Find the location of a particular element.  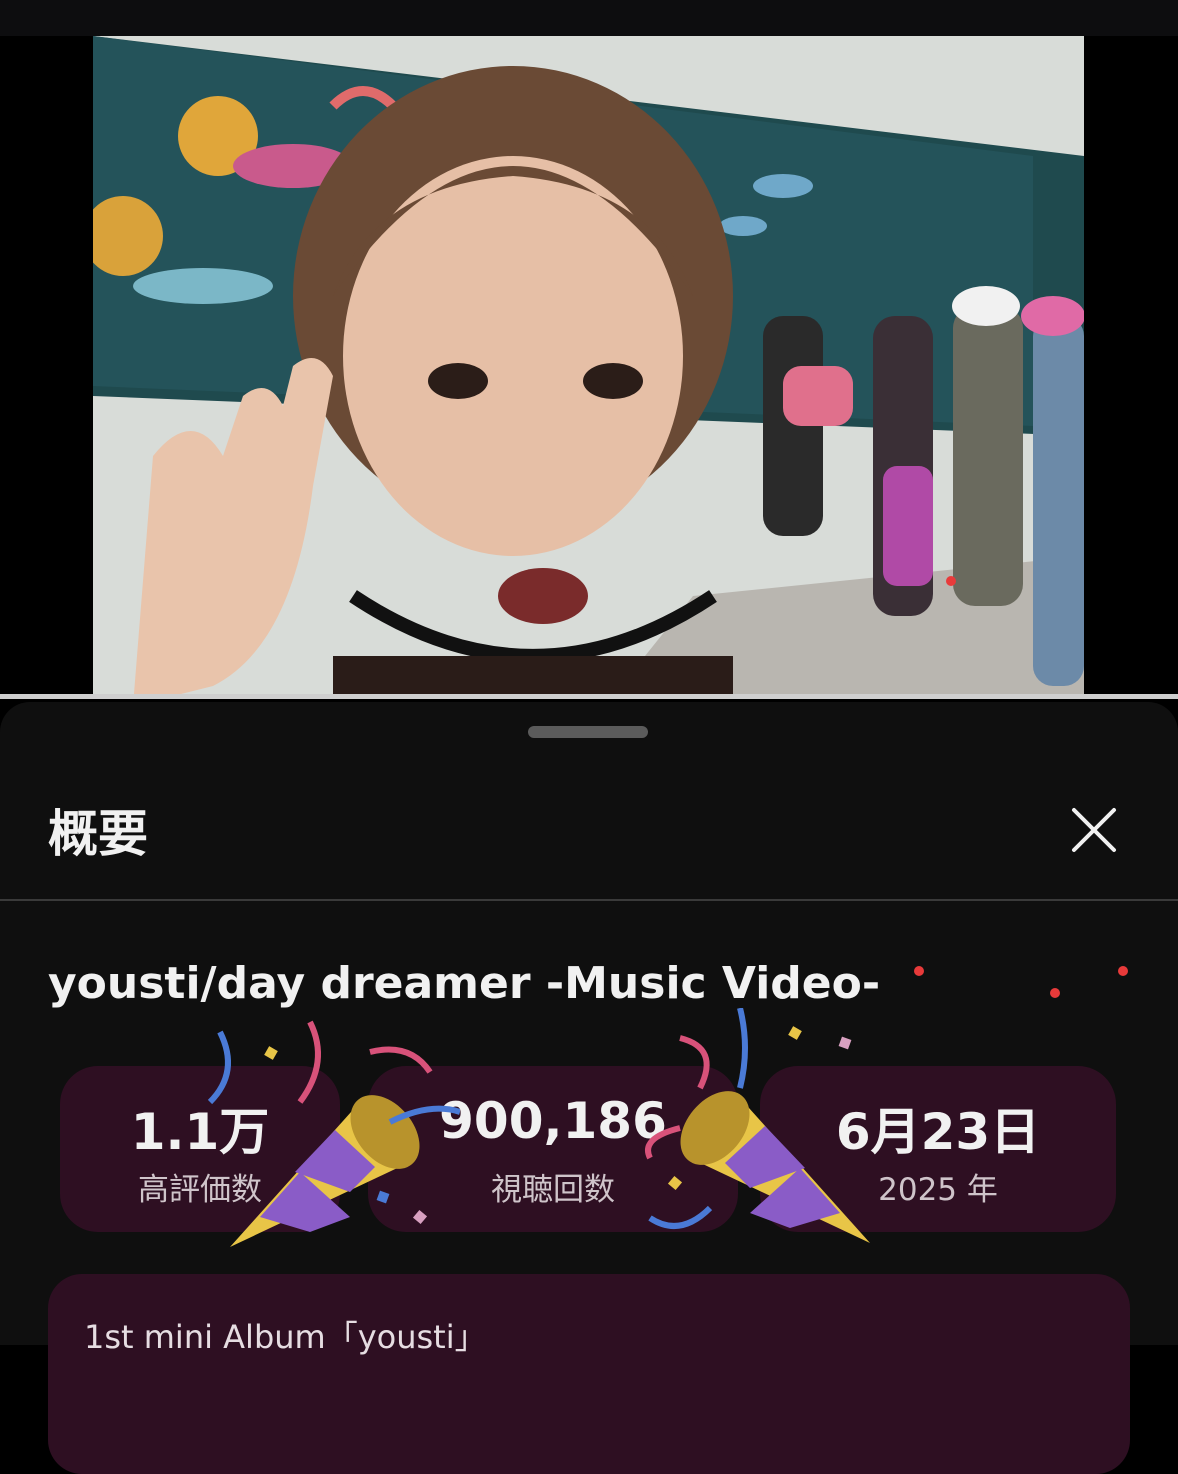

description-text: 1st mini Album「yousti」 is located at coordinates (285, 1337).